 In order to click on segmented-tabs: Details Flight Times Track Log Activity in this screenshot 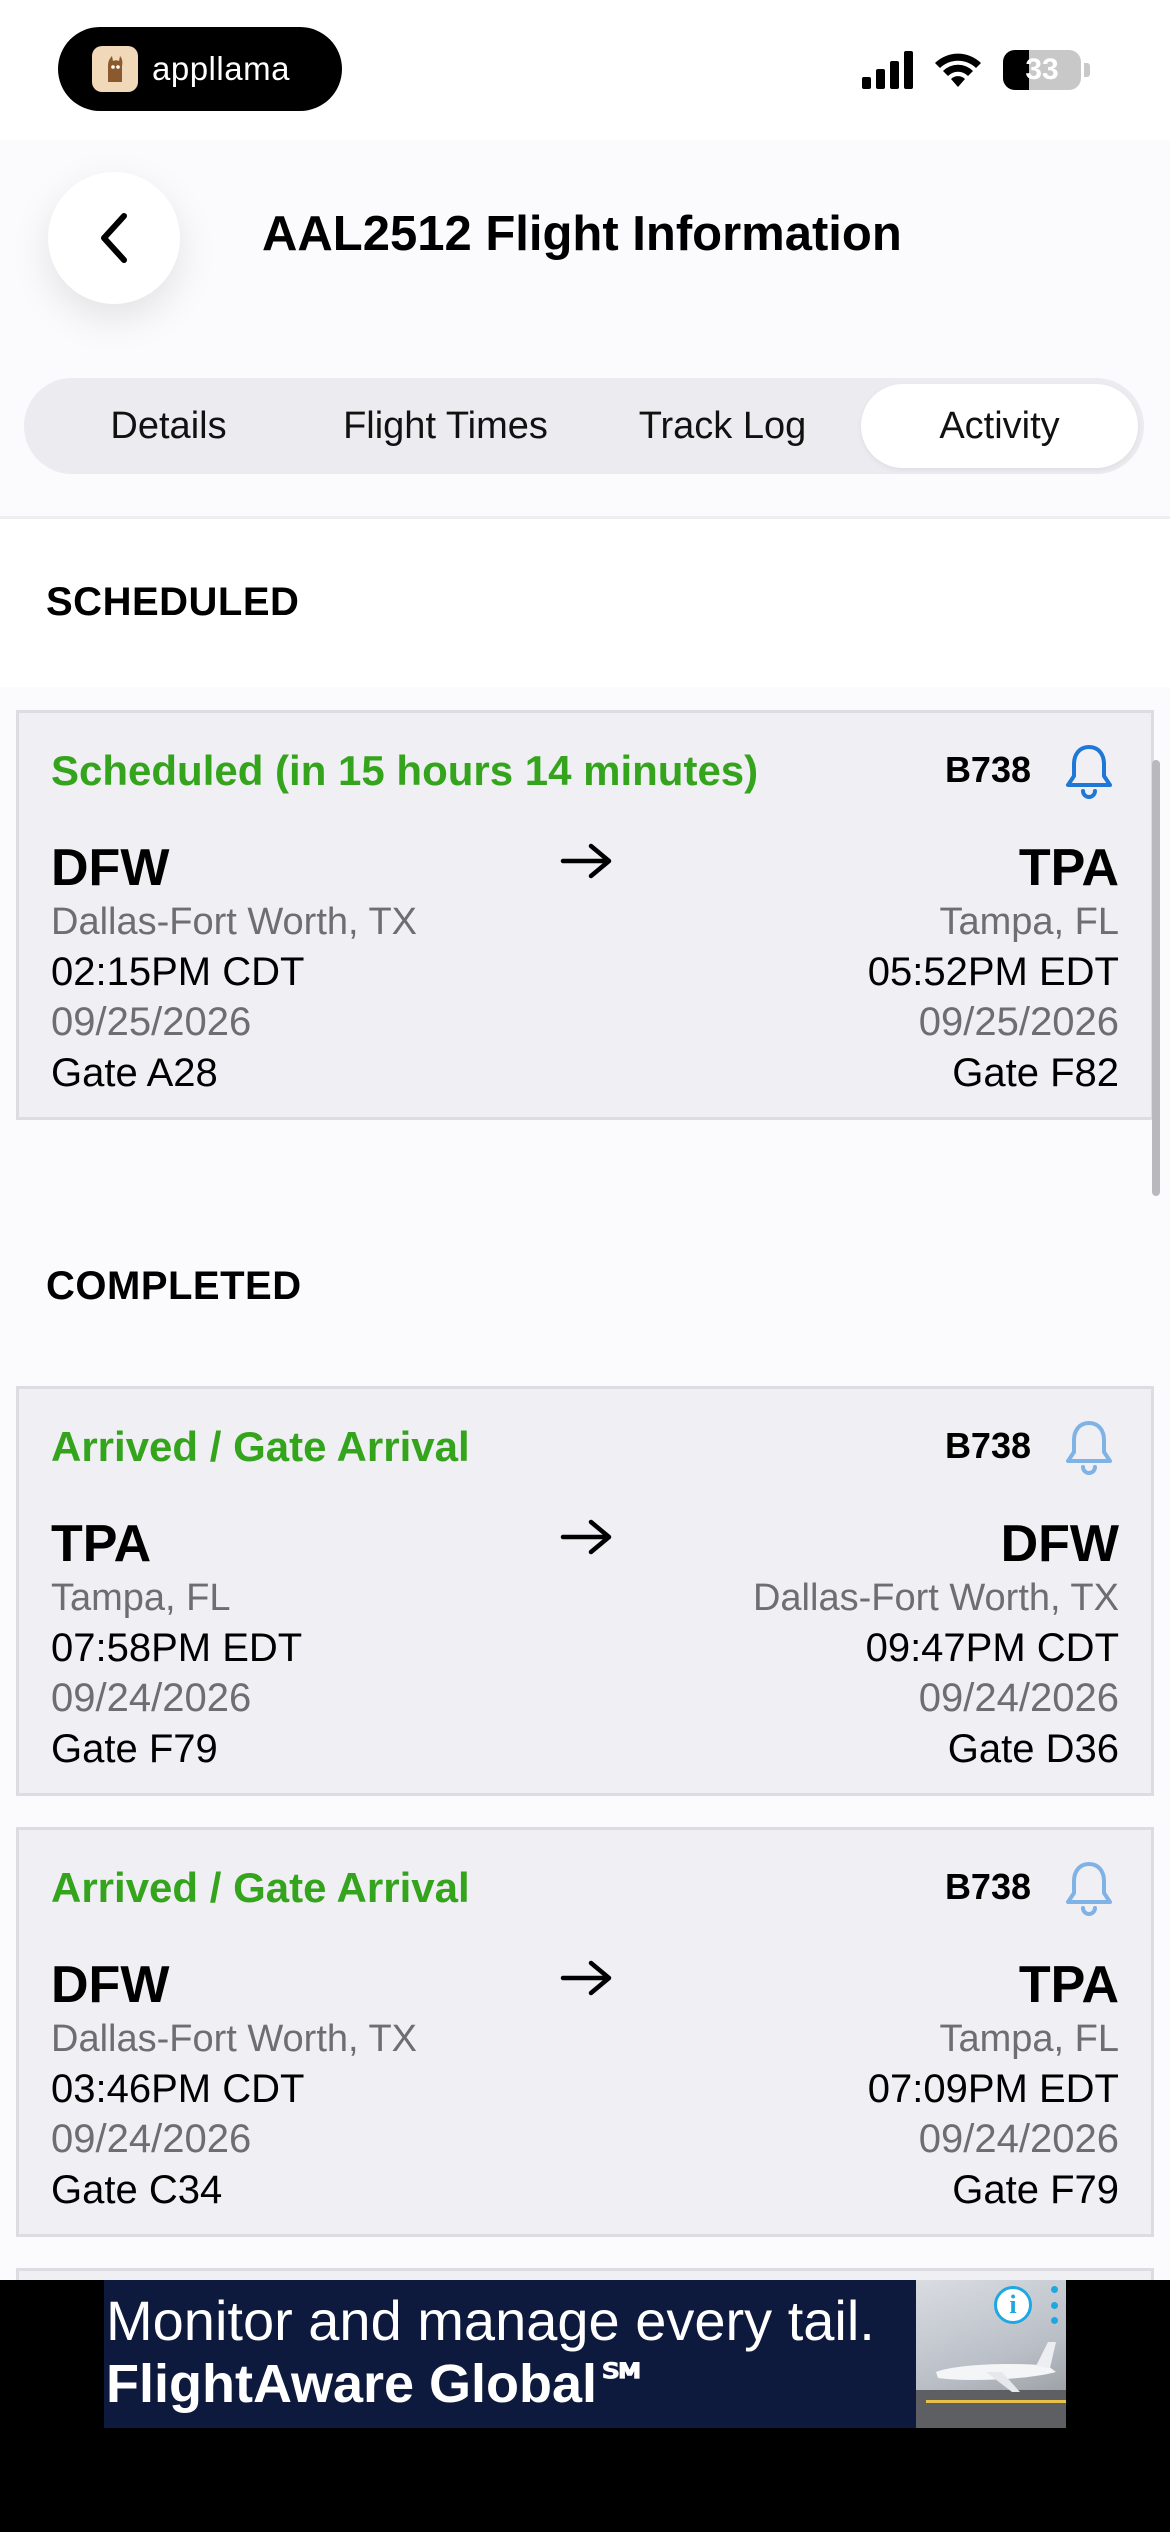, I will do `click(584, 426)`.